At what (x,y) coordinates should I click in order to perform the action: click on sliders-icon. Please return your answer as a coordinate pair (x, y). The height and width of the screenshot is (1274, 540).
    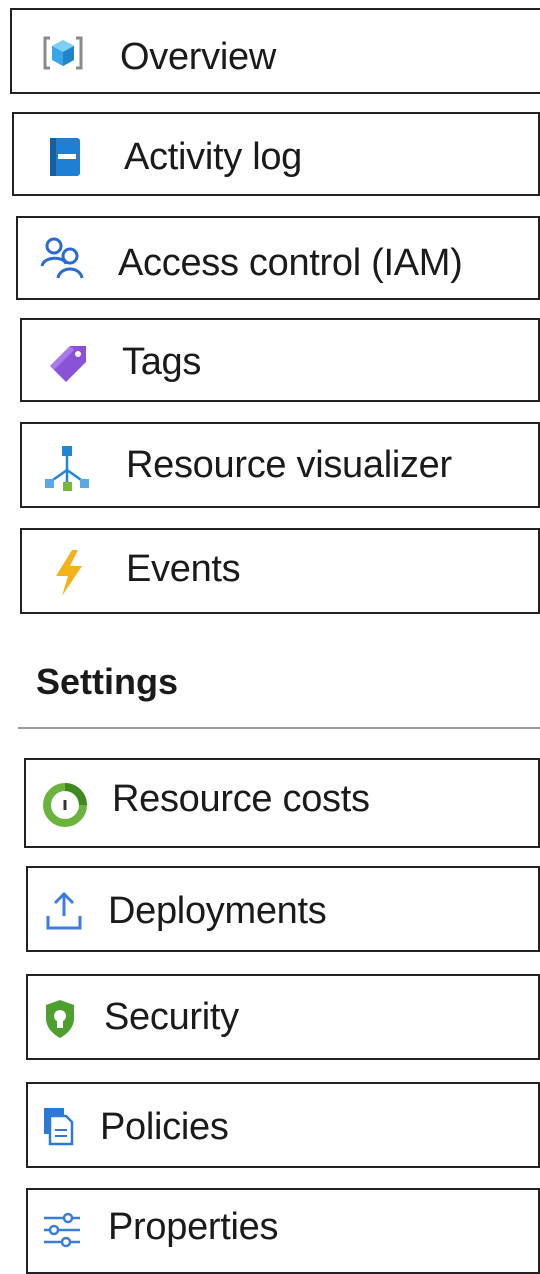
    Looking at the image, I should click on (62, 1231).